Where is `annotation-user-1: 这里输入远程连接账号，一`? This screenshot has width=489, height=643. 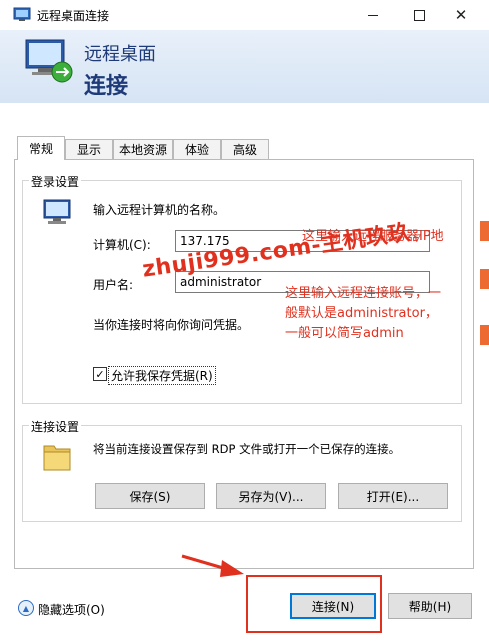
annotation-user-1: 这里输入远程连接账号，一 is located at coordinates (363, 293).